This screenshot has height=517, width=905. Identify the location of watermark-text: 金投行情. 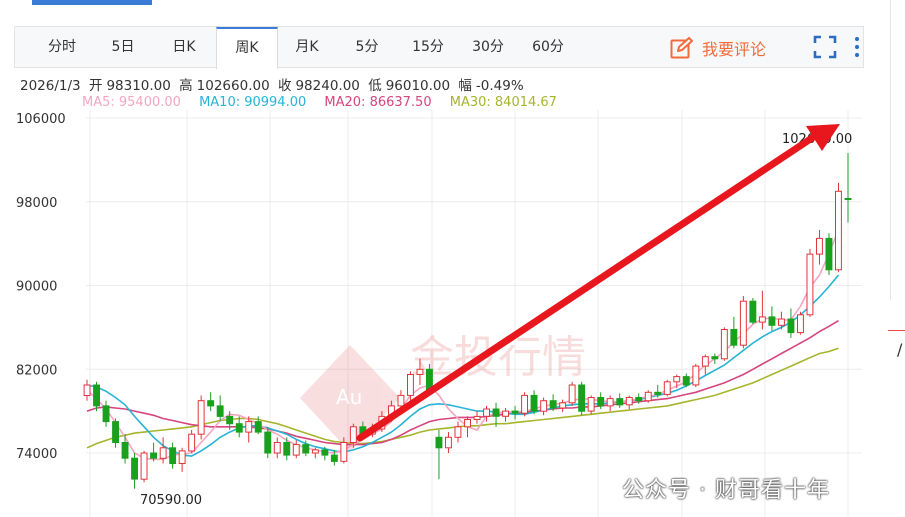
(498, 357).